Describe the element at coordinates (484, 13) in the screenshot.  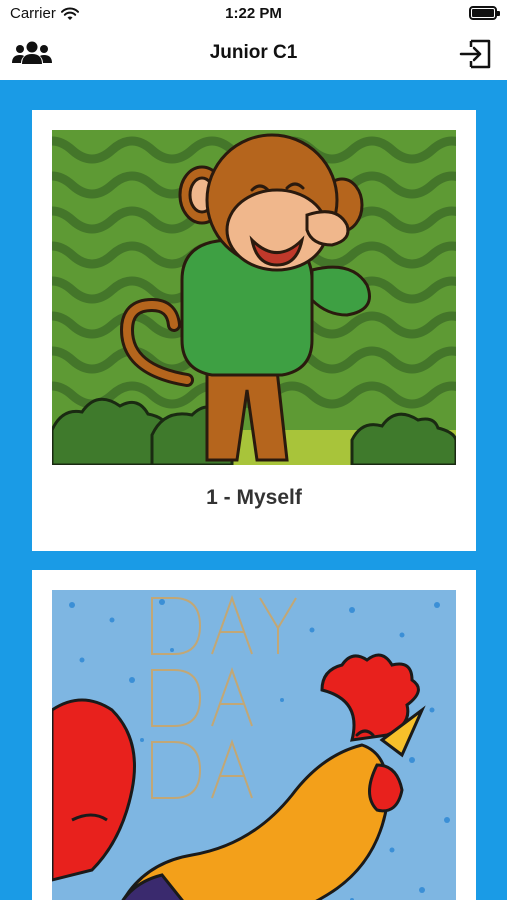
I see `battery-icon` at that location.